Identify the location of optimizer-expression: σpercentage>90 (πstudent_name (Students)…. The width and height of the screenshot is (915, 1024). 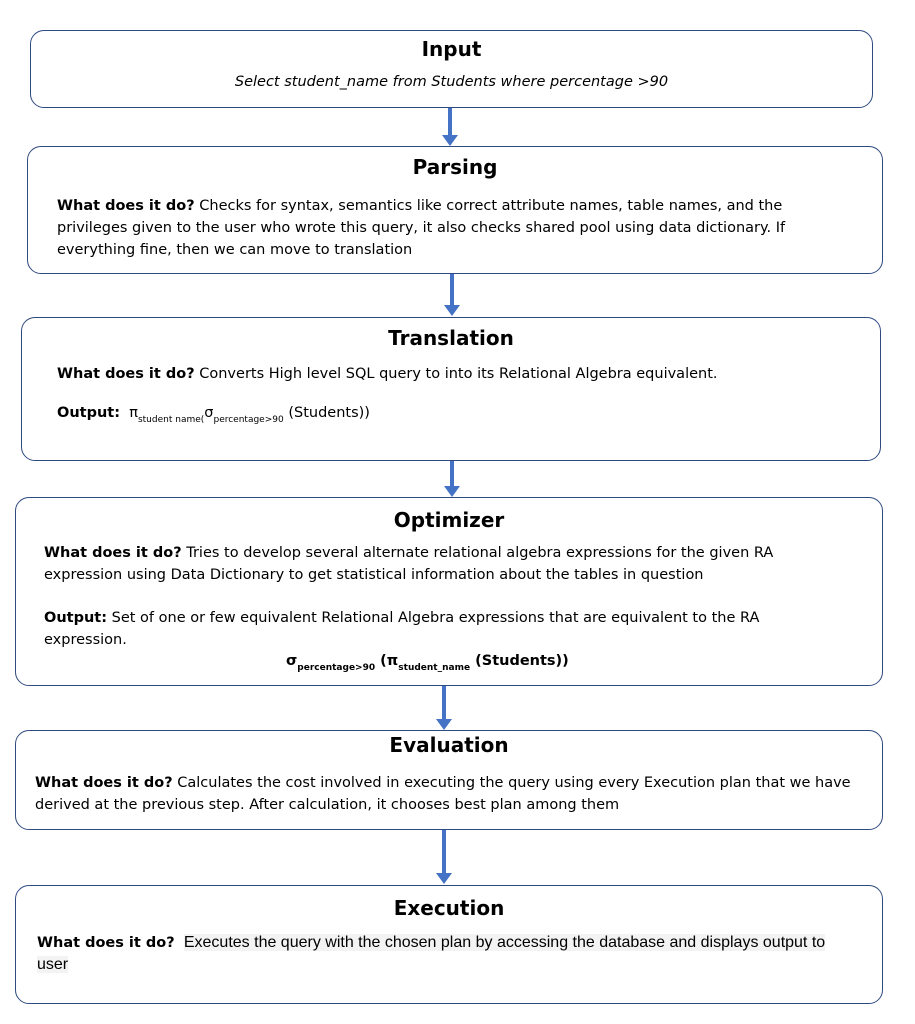
(427, 663).